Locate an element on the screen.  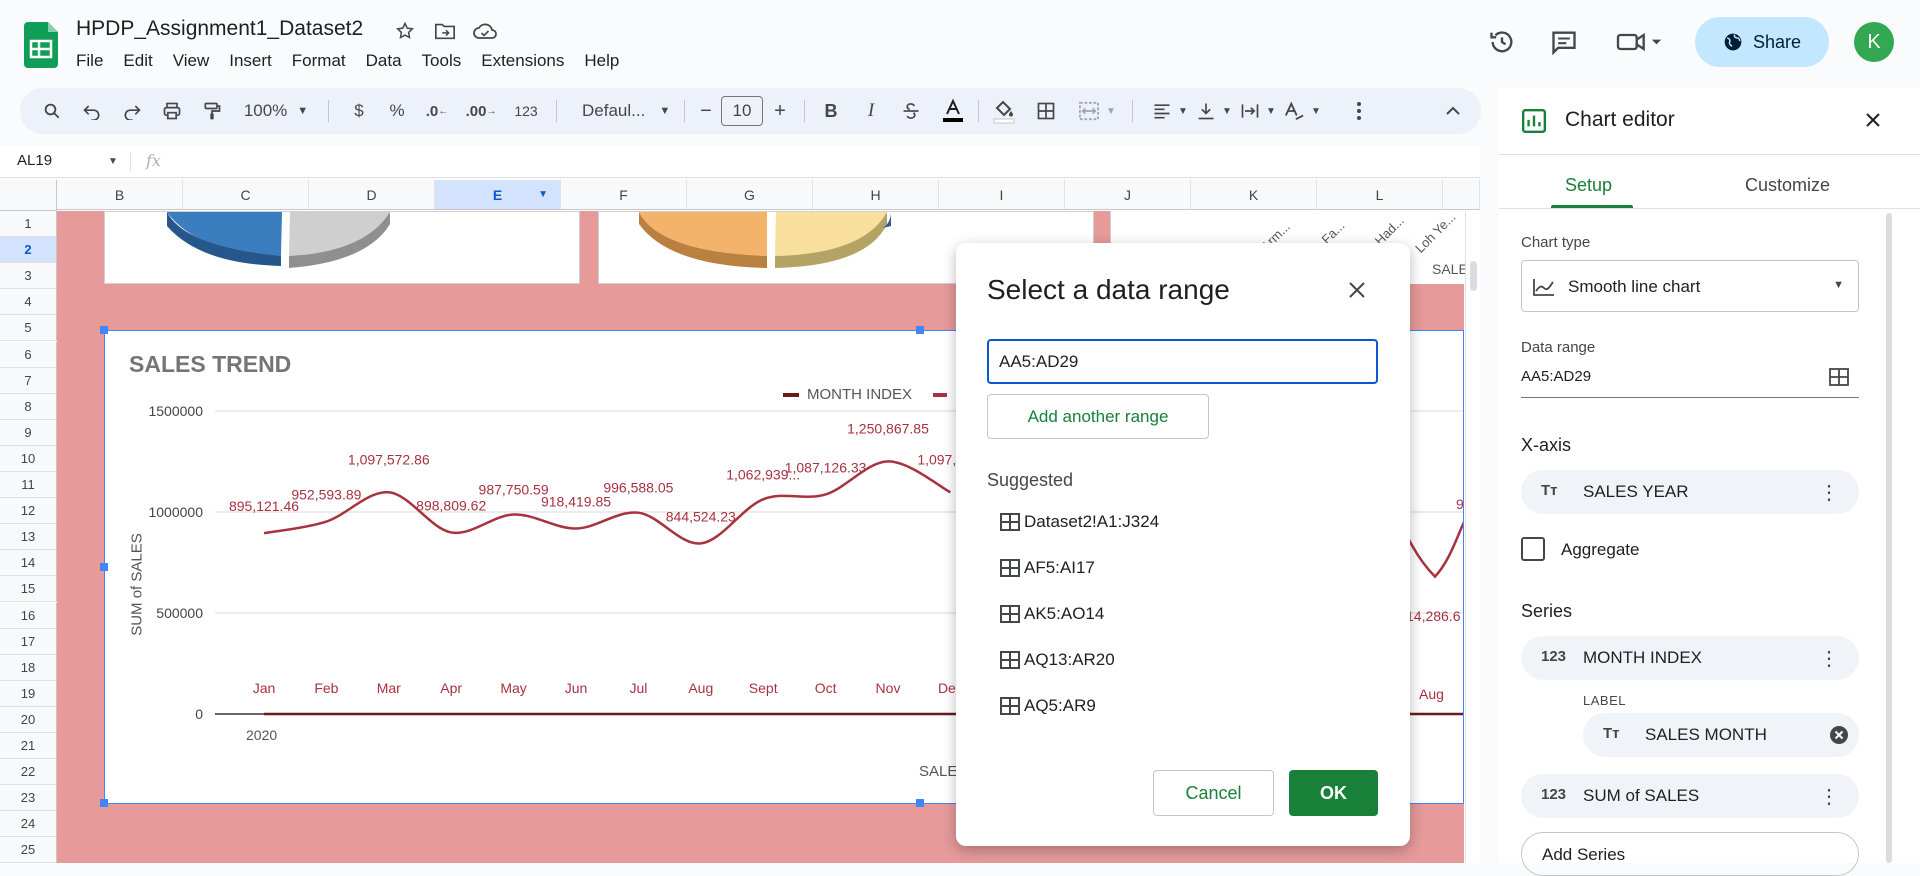
row-header: 8 is located at coordinates (28, 406).